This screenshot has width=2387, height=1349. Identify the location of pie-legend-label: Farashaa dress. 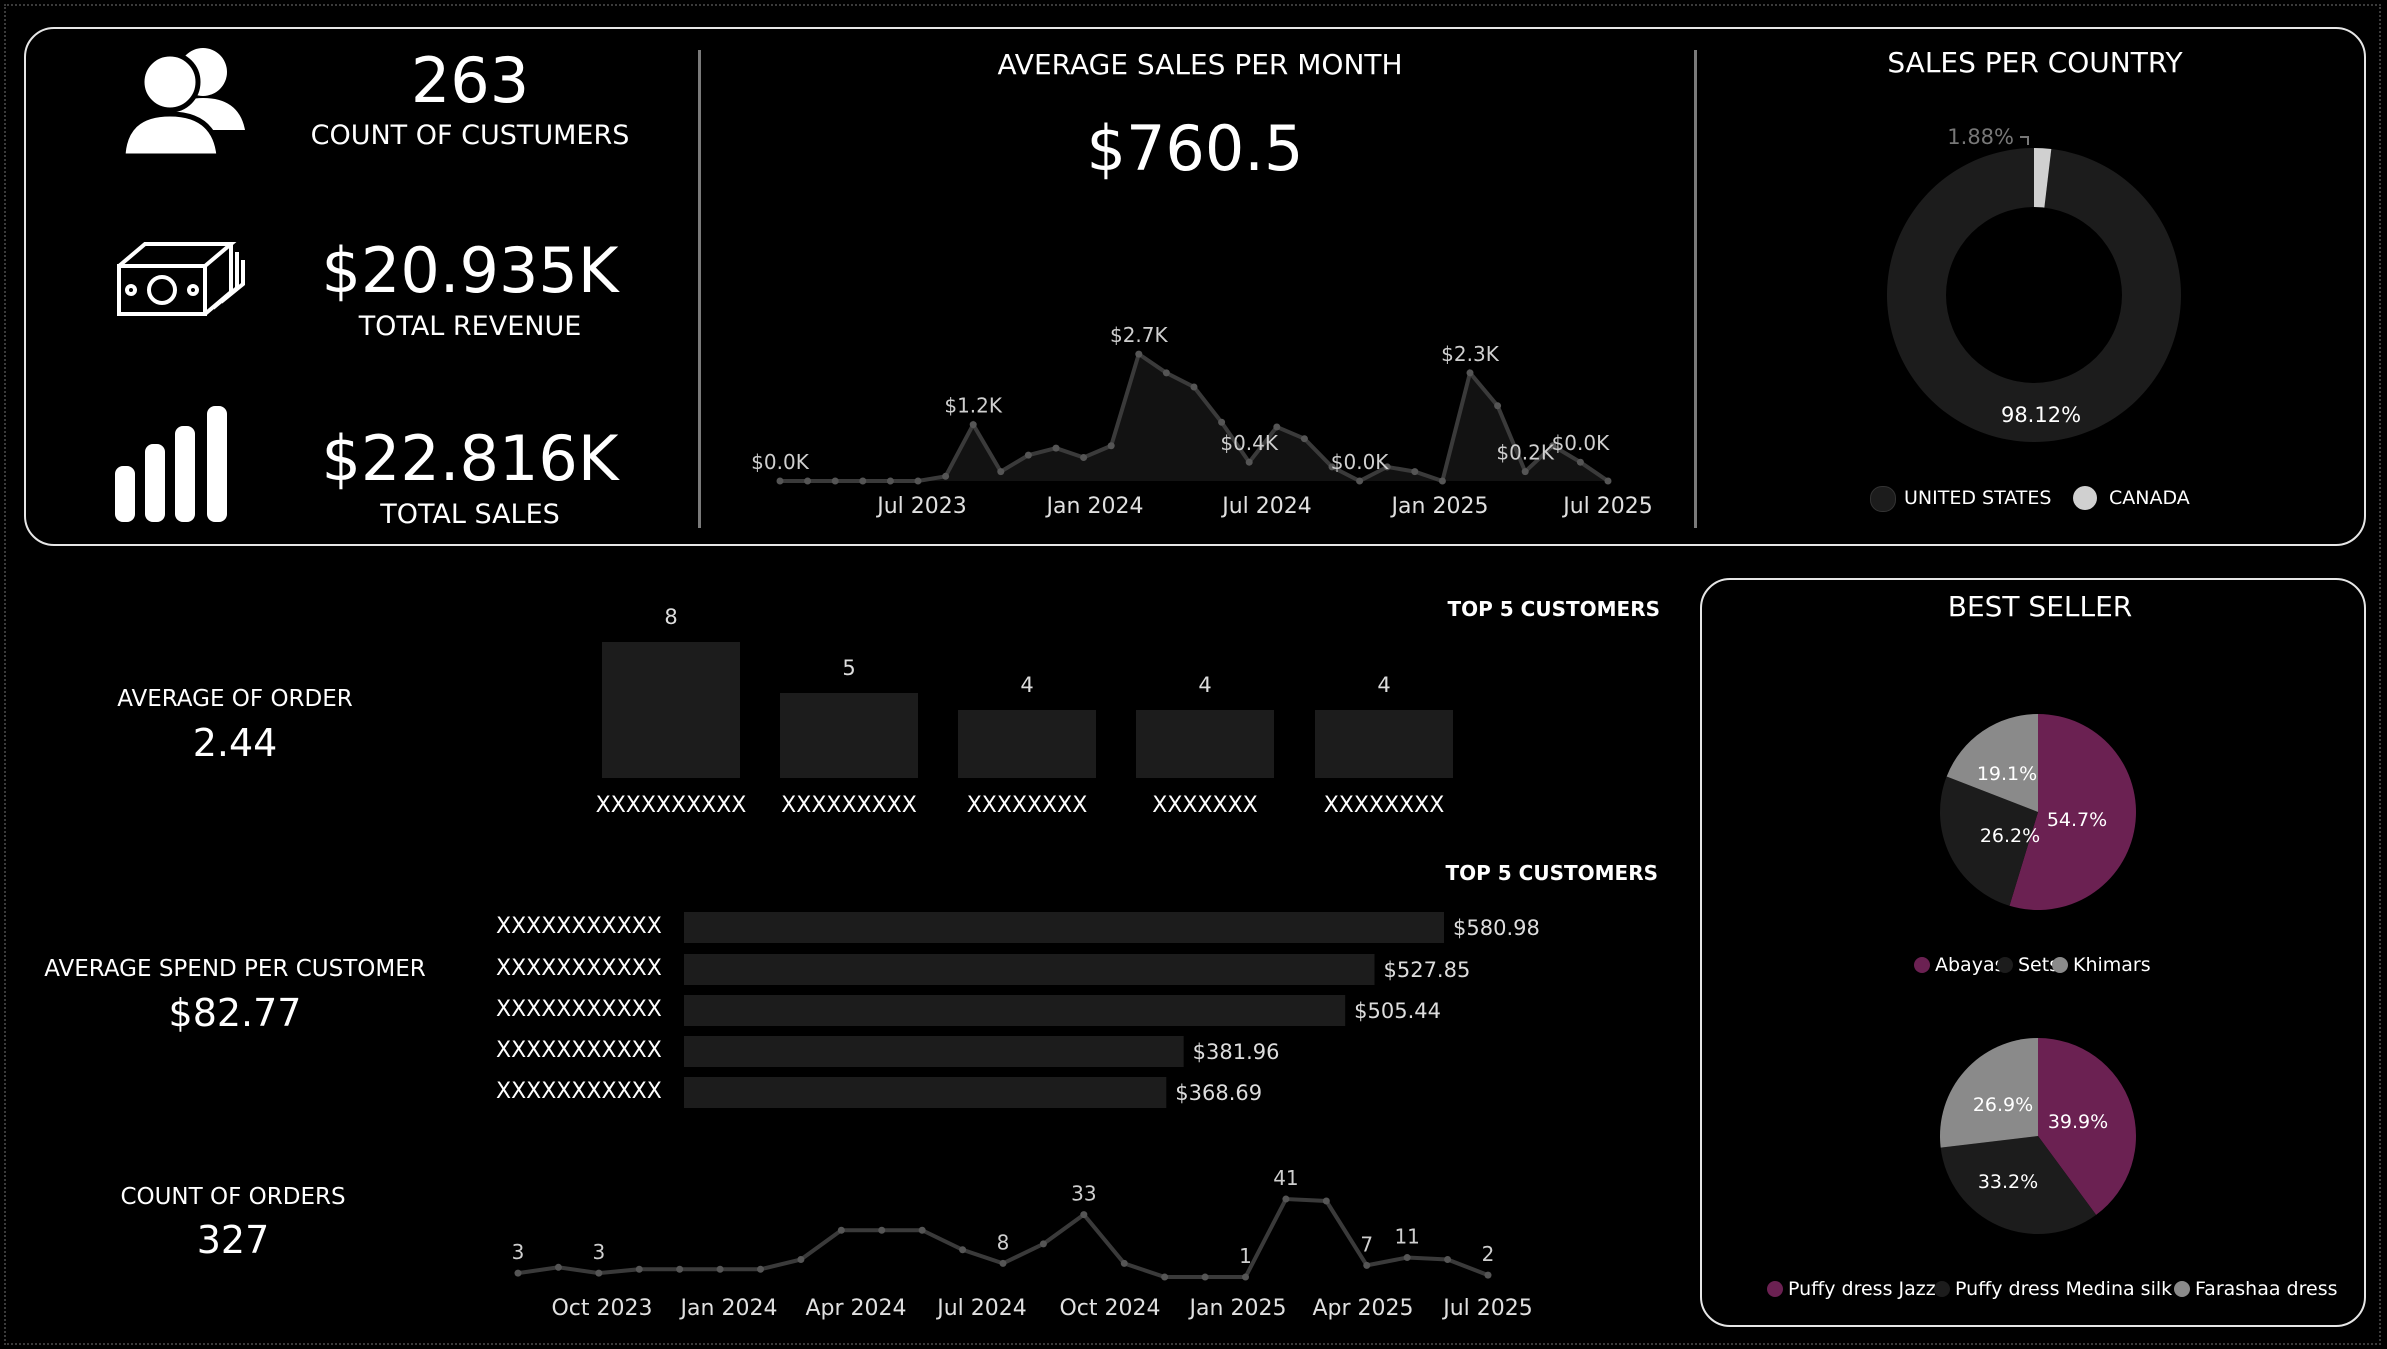
(2266, 1289).